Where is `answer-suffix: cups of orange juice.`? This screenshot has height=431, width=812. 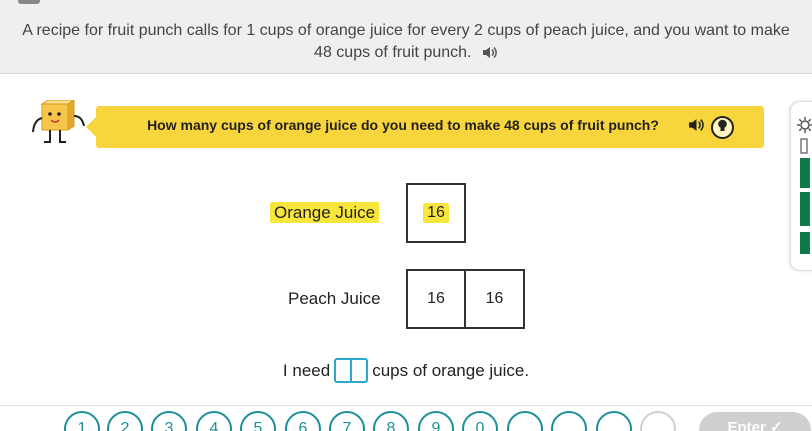
answer-suffix: cups of orange juice. is located at coordinates (451, 370).